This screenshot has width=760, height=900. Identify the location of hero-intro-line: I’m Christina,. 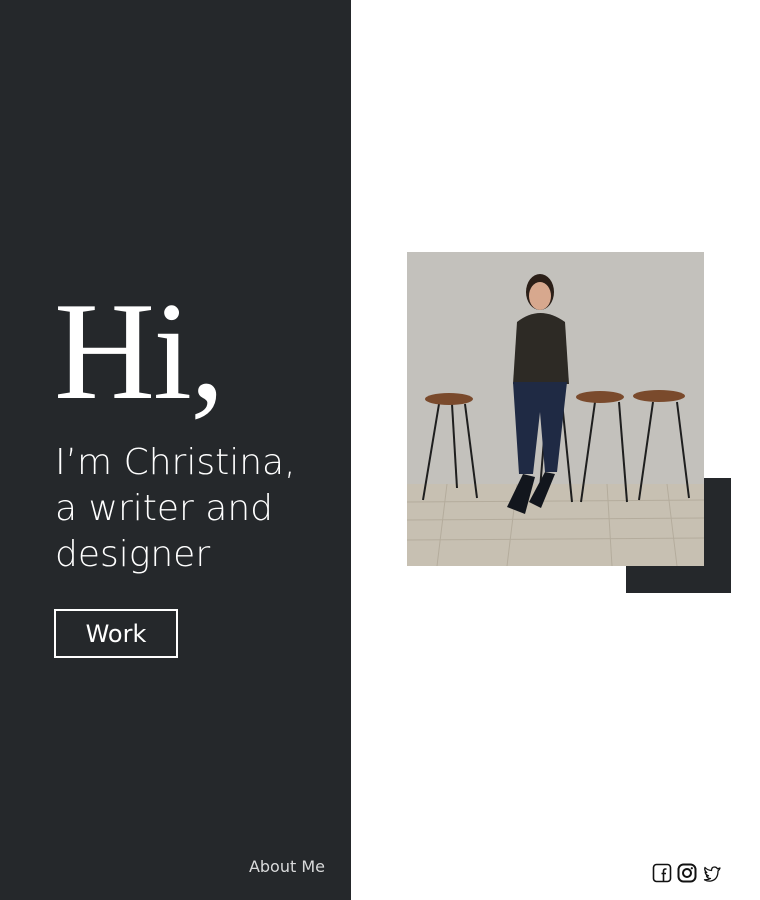
(175, 462).